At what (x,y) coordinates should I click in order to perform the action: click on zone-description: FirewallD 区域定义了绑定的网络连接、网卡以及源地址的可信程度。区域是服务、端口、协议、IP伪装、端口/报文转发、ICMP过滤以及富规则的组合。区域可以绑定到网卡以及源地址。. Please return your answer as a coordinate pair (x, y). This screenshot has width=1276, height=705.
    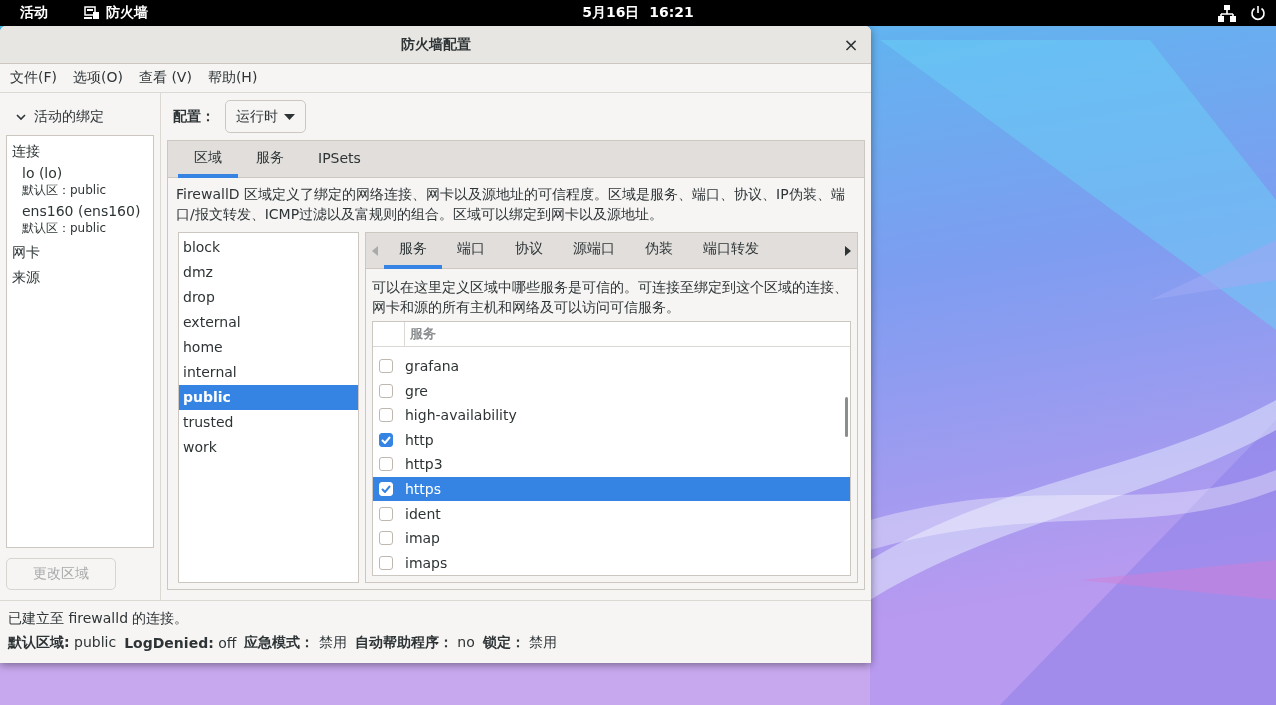
    Looking at the image, I should click on (510, 204).